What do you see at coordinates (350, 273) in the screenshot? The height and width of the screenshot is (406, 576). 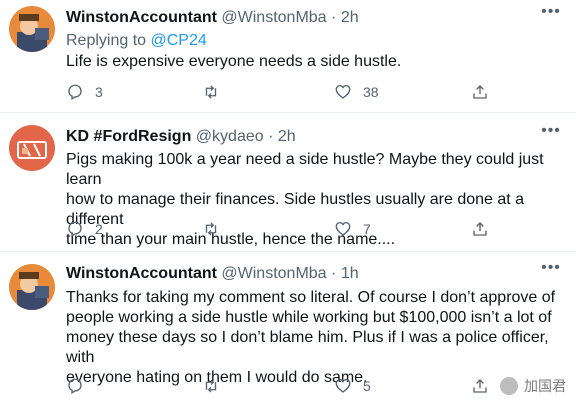 I see `timestamp: 1h` at bounding box center [350, 273].